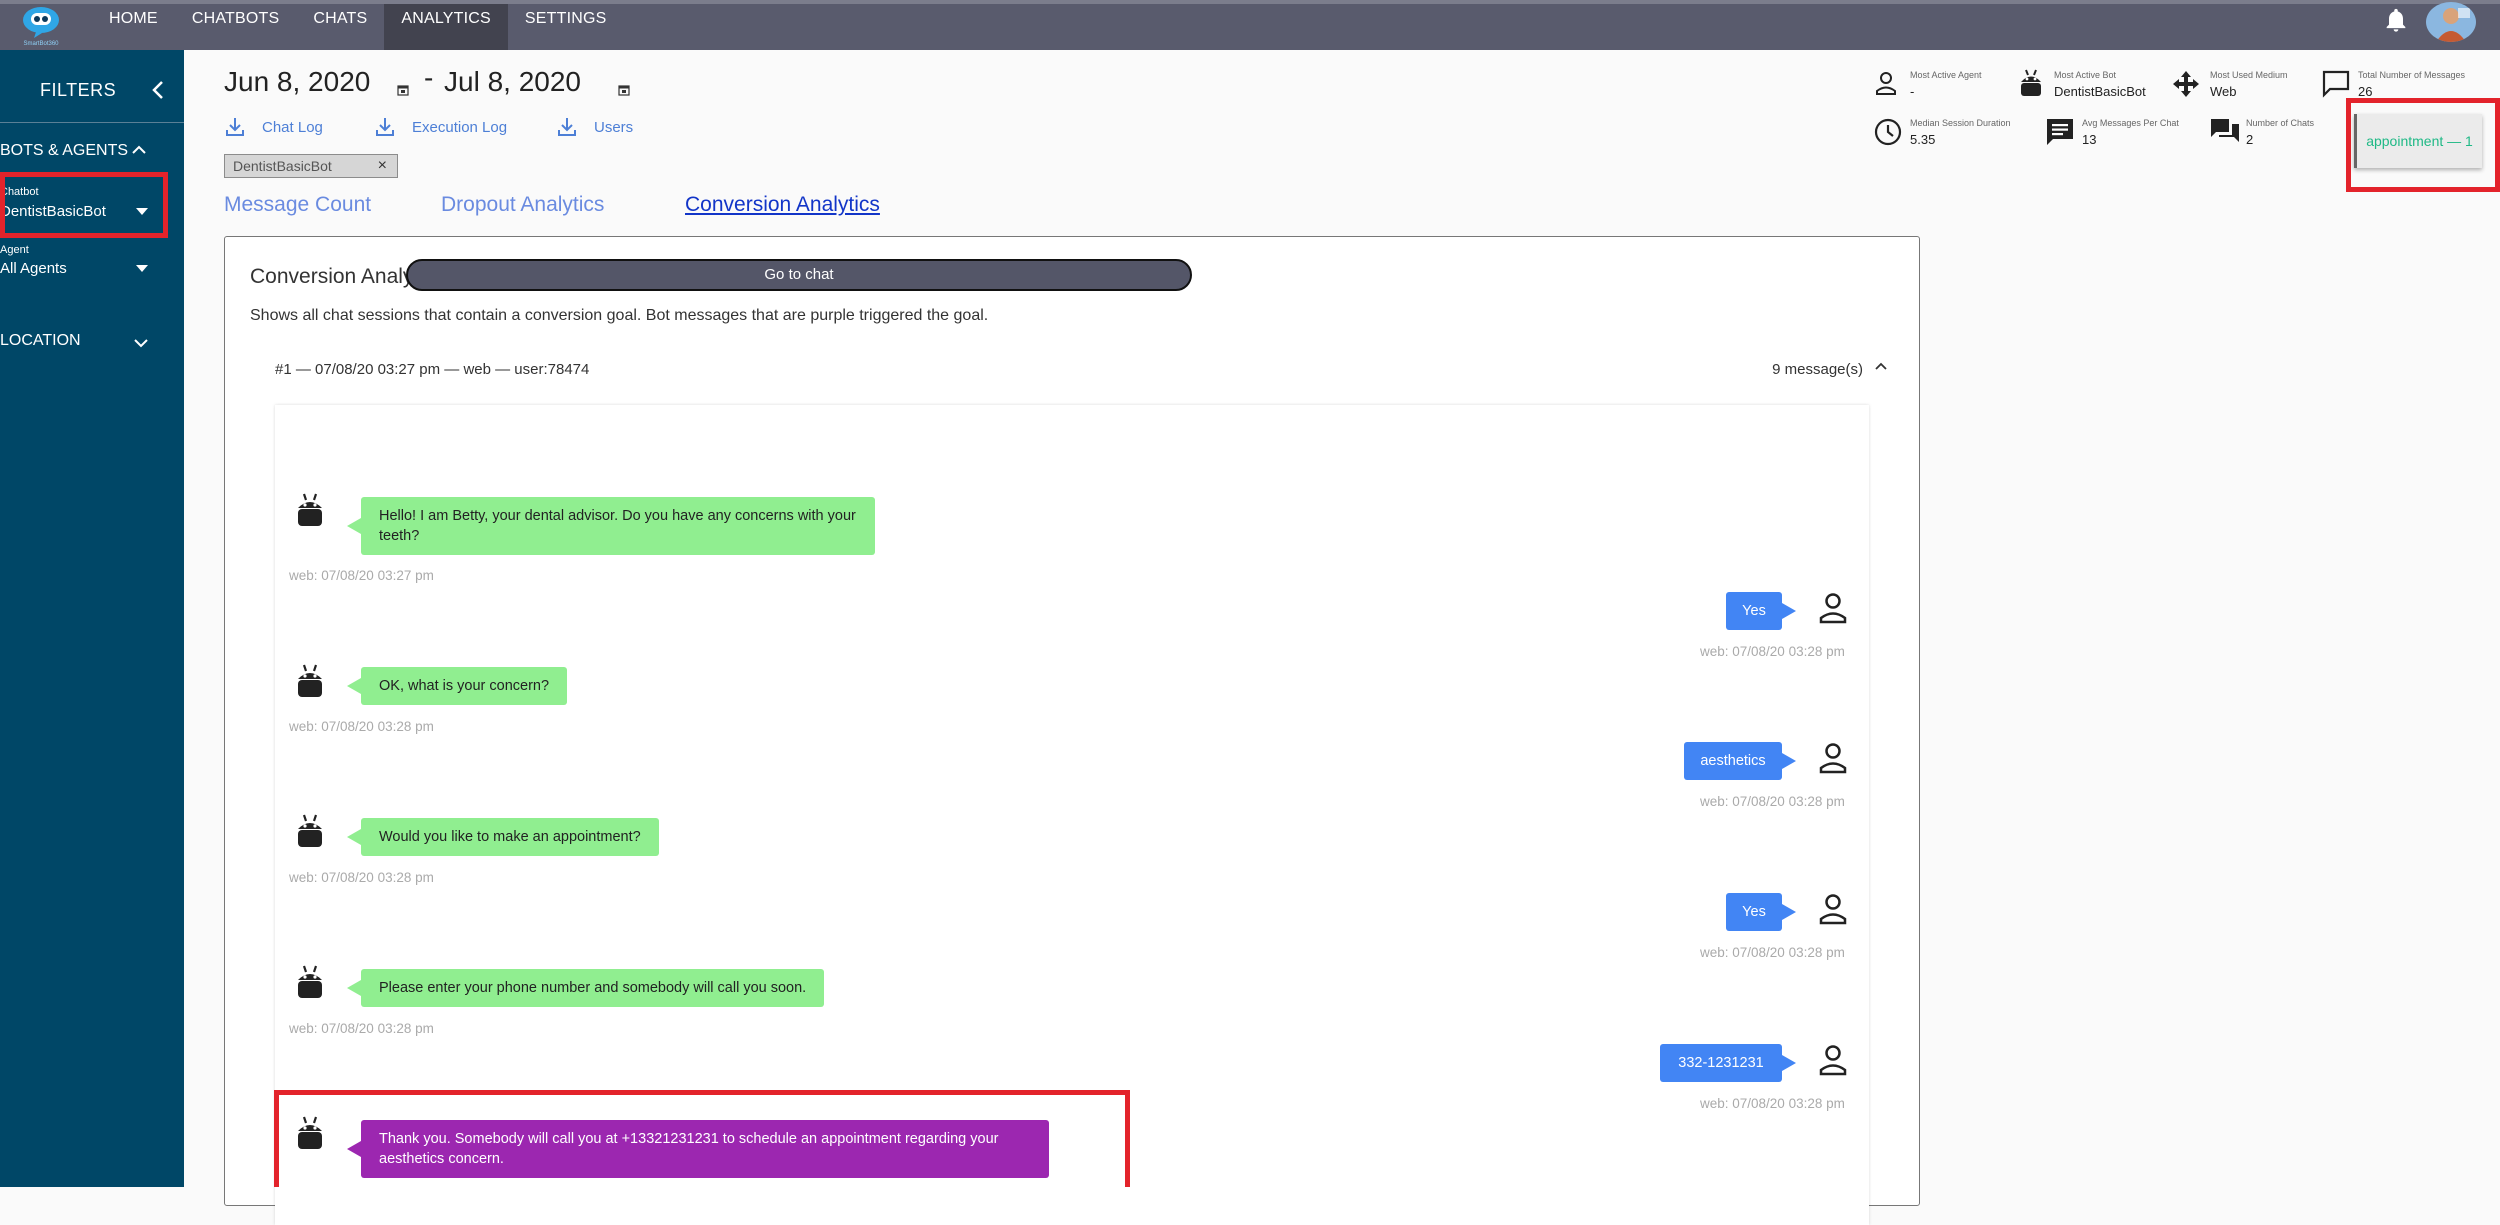 Image resolution: width=2500 pixels, height=1225 pixels. What do you see at coordinates (2225, 130) in the screenshot?
I see `forum-icon` at bounding box center [2225, 130].